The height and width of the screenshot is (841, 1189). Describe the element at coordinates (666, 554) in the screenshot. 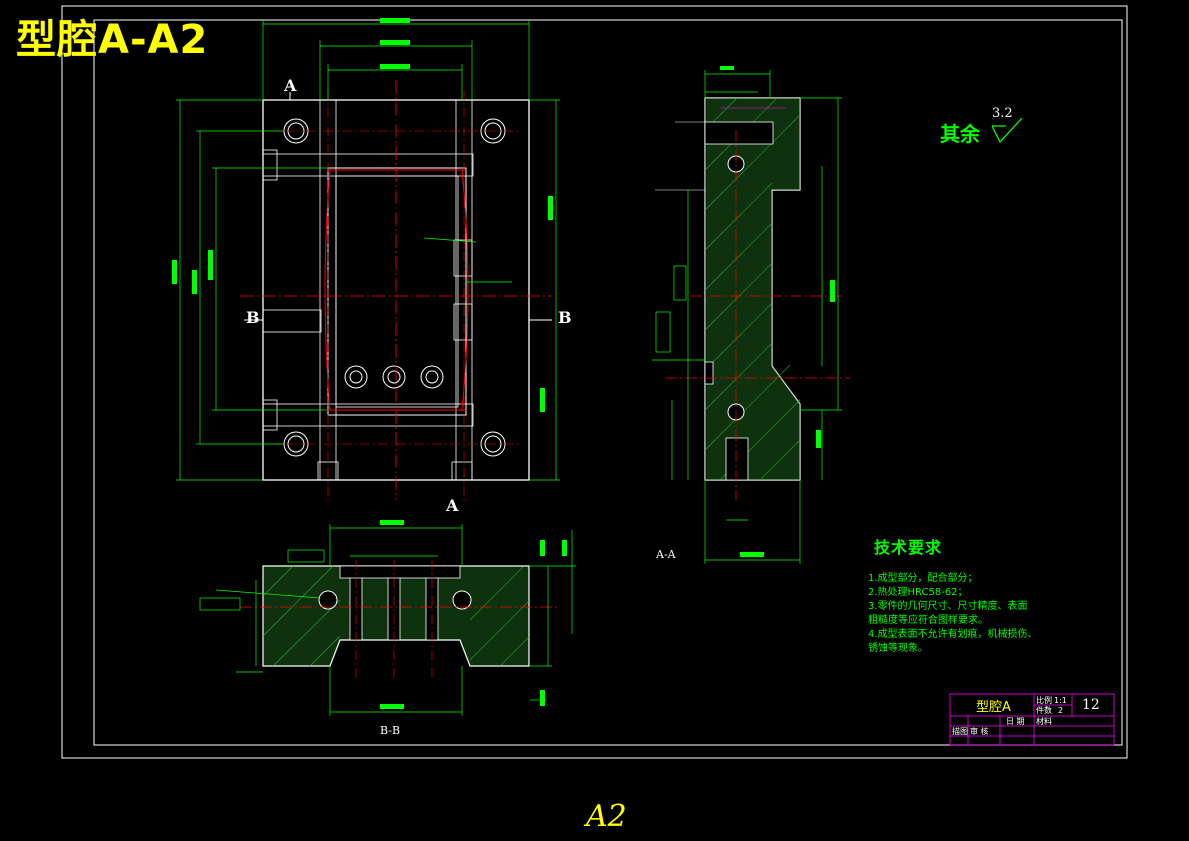

I see `section-aa-label: A-A` at that location.